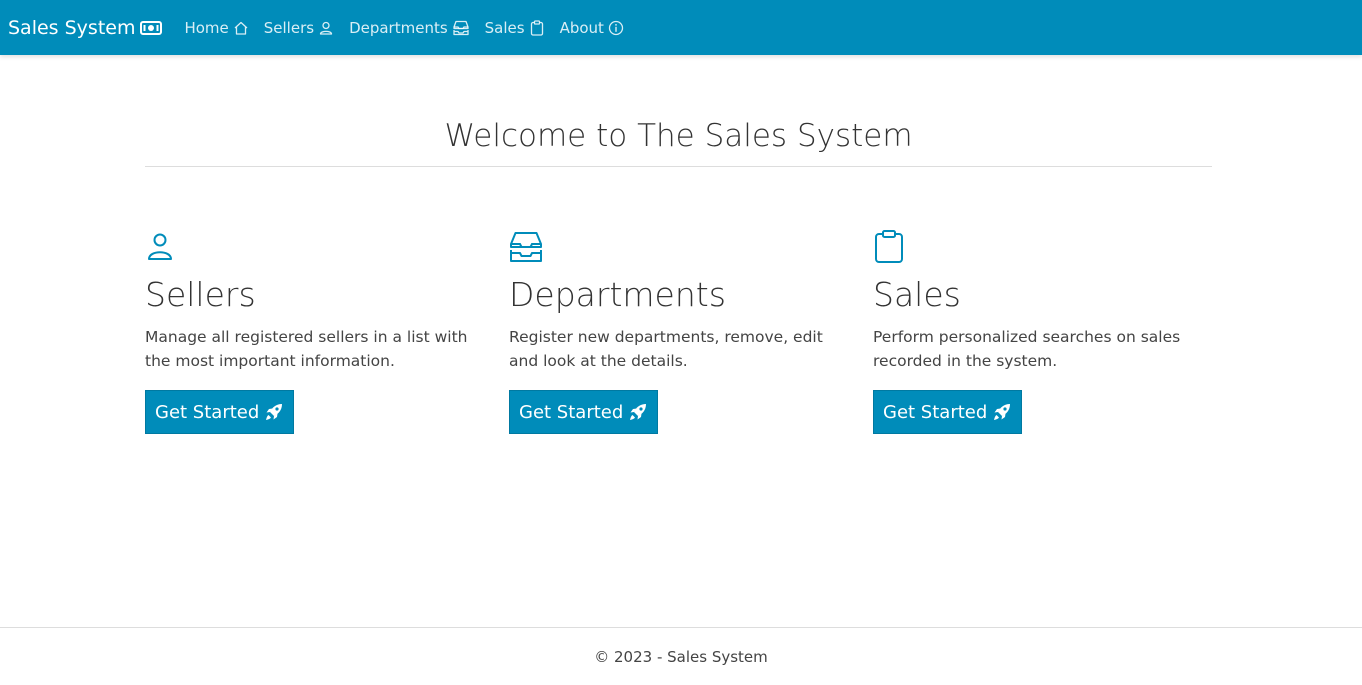 This screenshot has height=685, width=1362. Describe the element at coordinates (681, 657) in the screenshot. I see `footer-text: © 2023 - Sales System` at that location.